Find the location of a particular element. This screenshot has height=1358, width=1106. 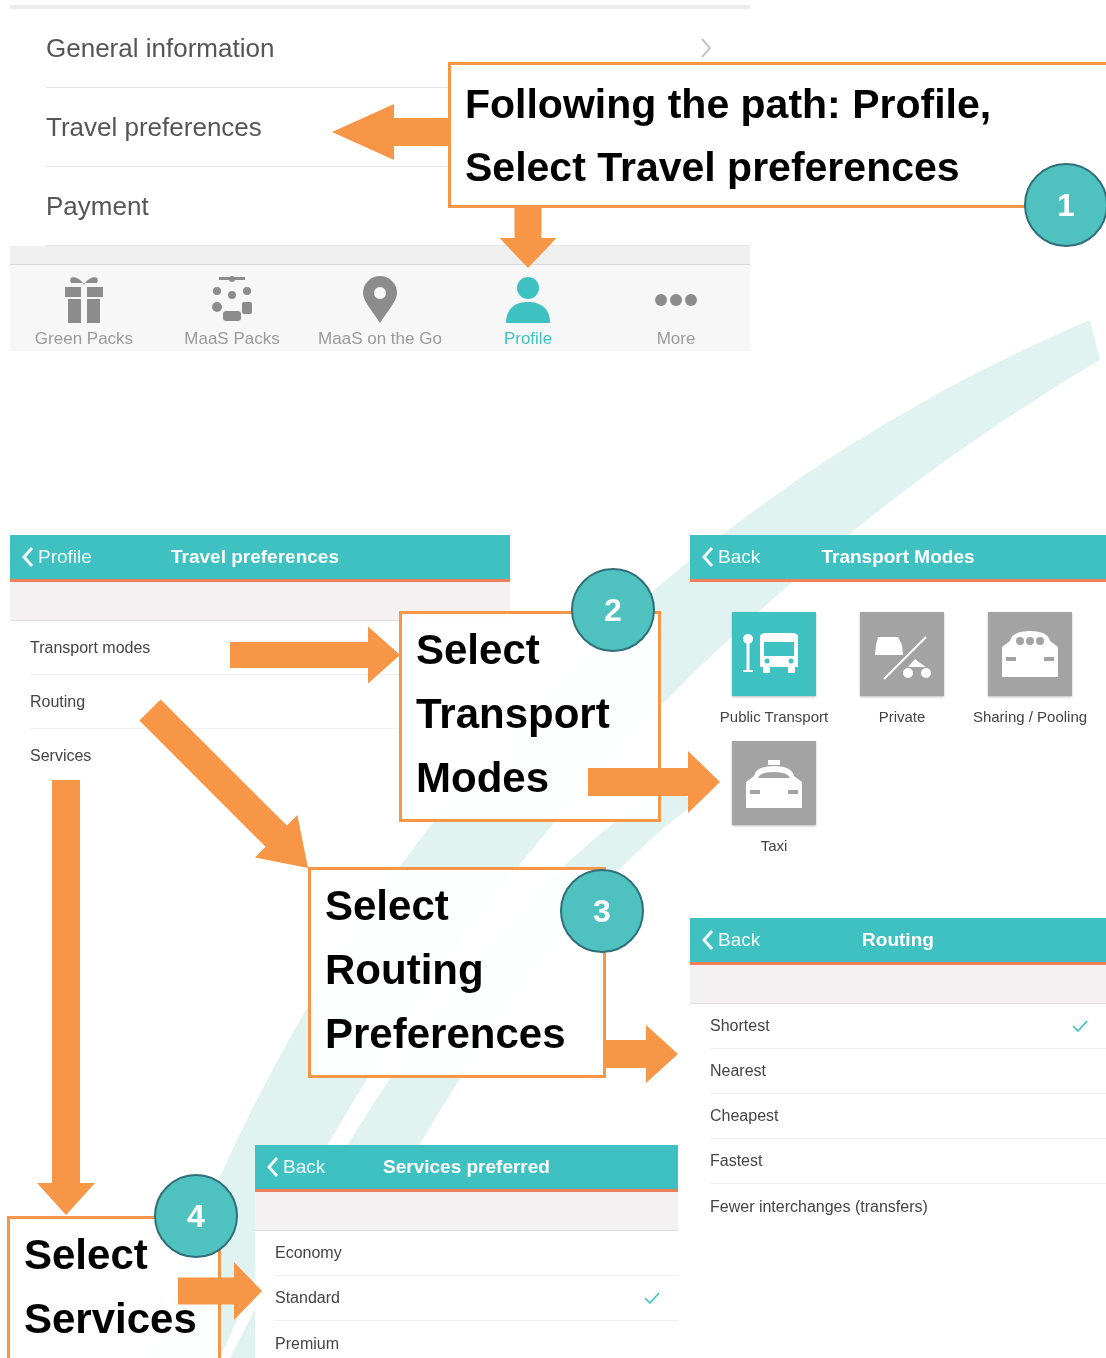

transport-mode-option: Private is located at coordinates (902, 668).